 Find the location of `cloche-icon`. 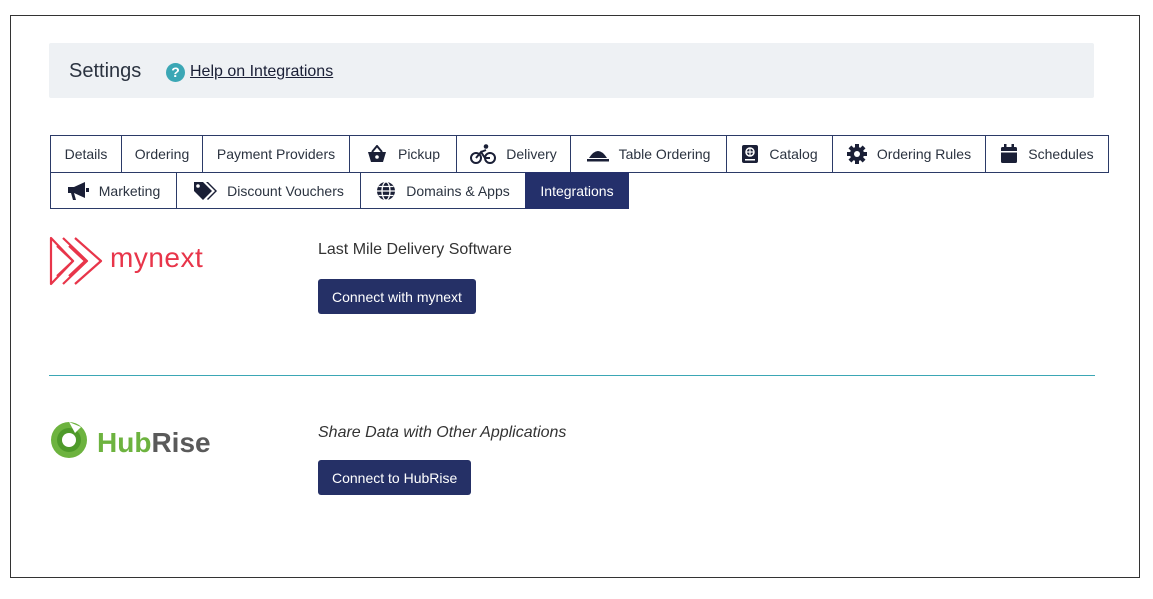

cloche-icon is located at coordinates (597, 156).